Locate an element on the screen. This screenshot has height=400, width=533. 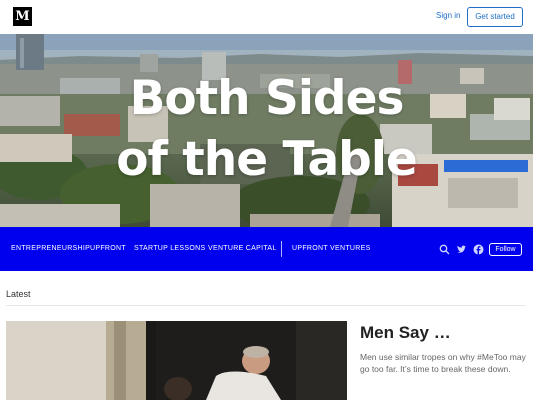
article-image is located at coordinates (176, 360).